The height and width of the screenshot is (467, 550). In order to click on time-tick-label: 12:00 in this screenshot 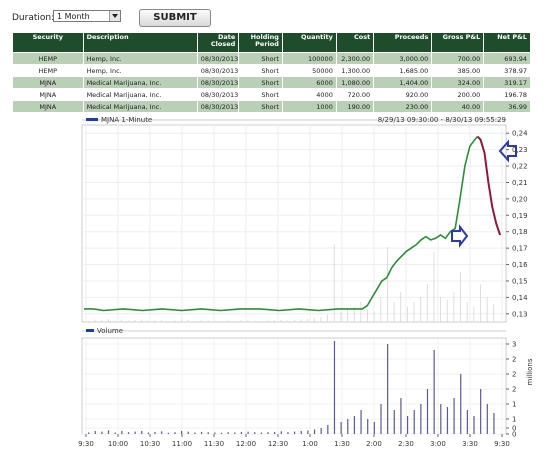, I will do `click(246, 444)`.